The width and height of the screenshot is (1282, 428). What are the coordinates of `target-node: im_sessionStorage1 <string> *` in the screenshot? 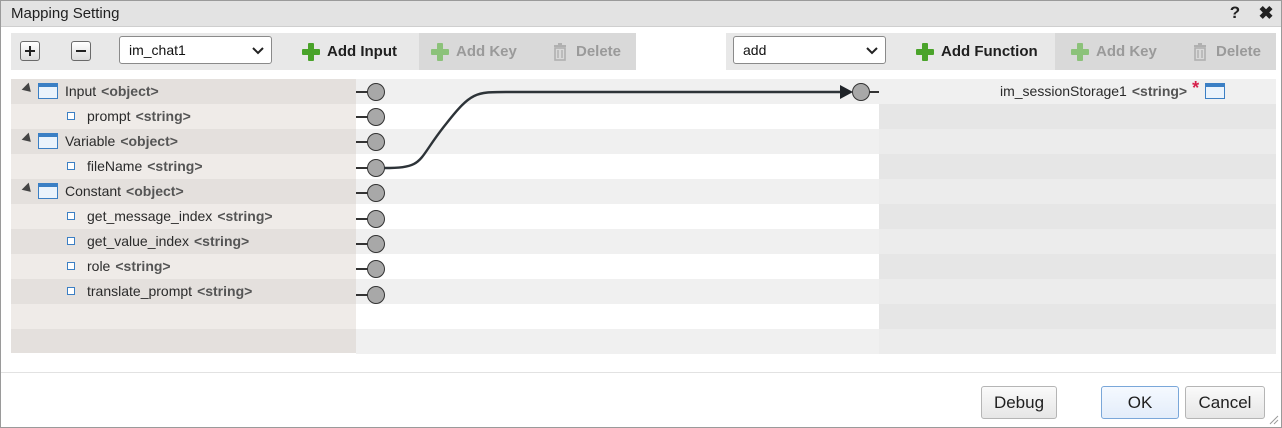 It's located at (1113, 89).